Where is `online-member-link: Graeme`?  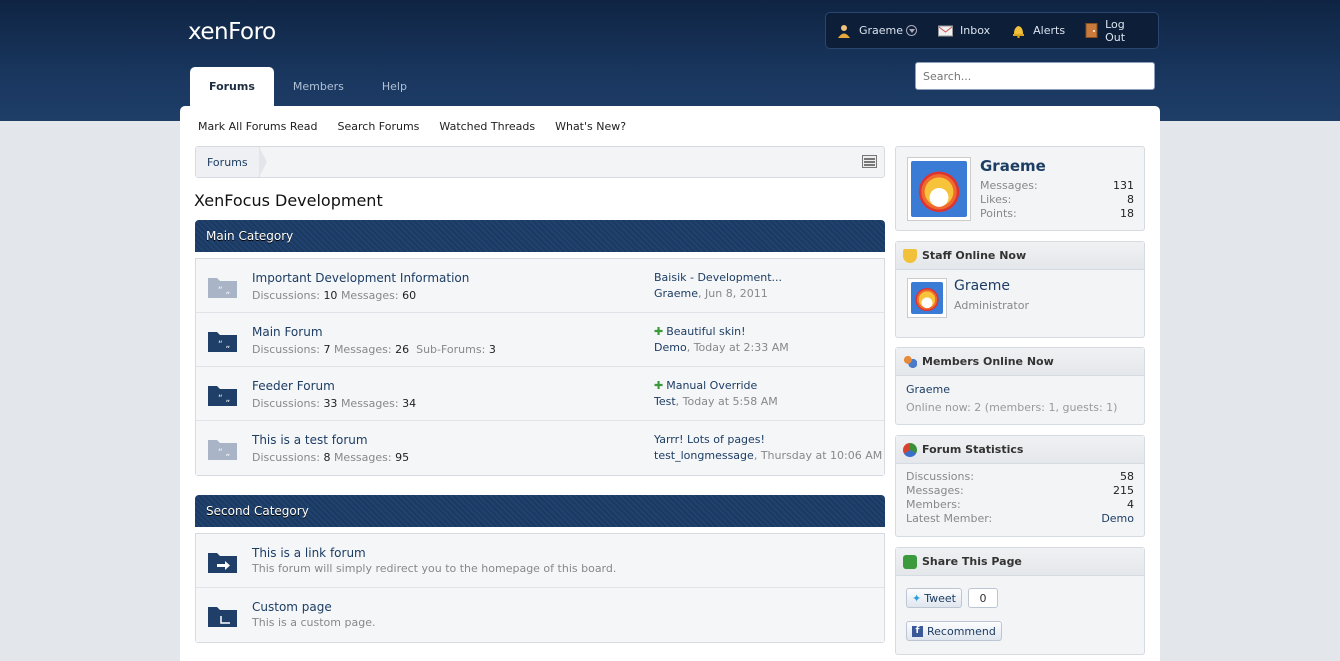
online-member-link: Graeme is located at coordinates (928, 389).